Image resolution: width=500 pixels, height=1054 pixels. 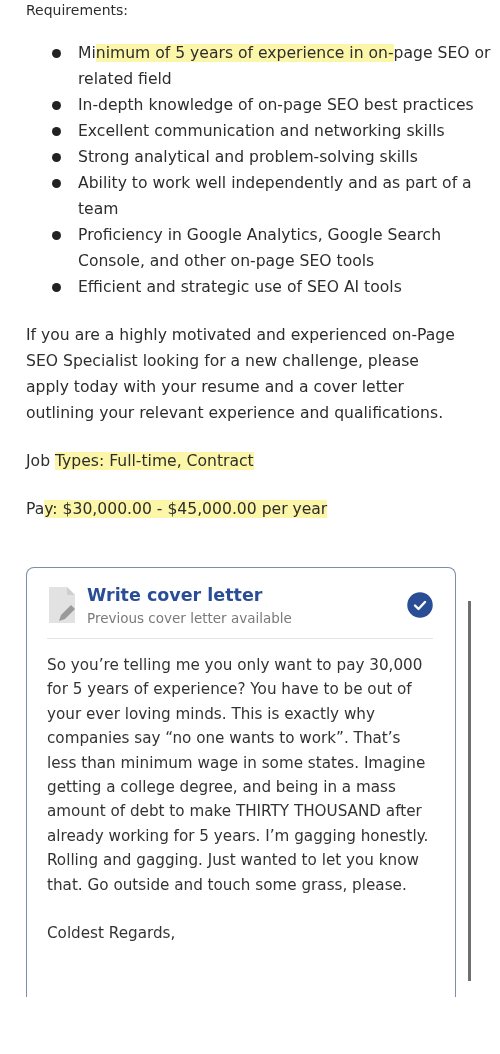 I want to click on job-types-text: Job Types: Full-time, Contract, so click(x=140, y=461).